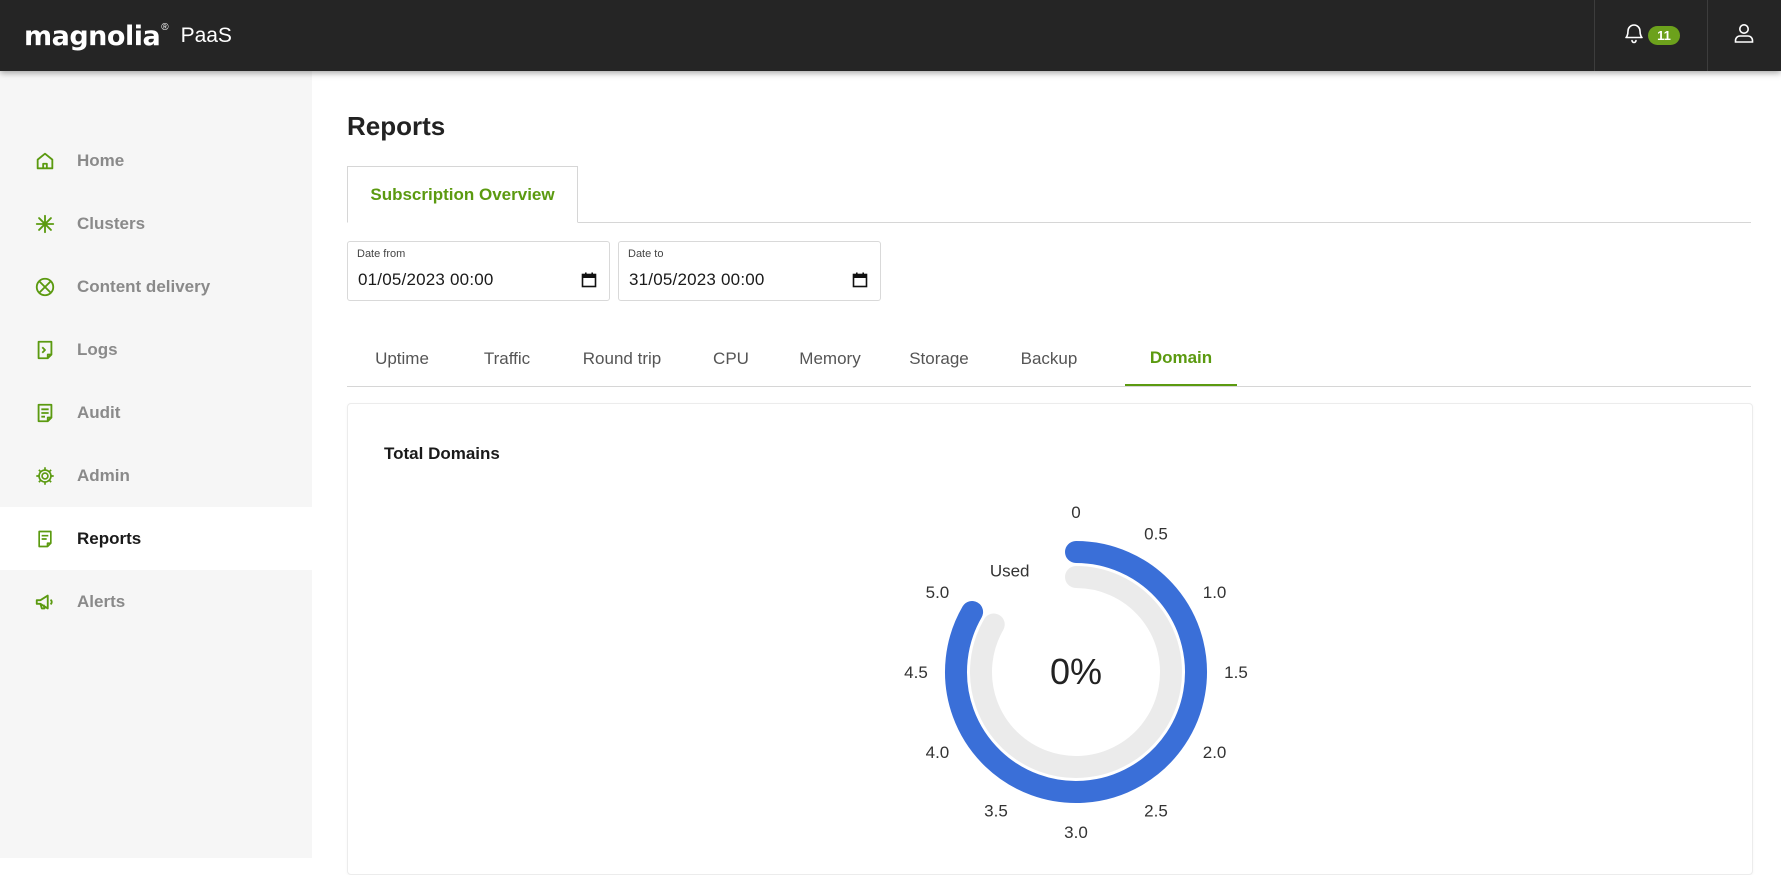 The image size is (1781, 875). I want to click on sidebar-item-alerts: Alerts, so click(156, 601).